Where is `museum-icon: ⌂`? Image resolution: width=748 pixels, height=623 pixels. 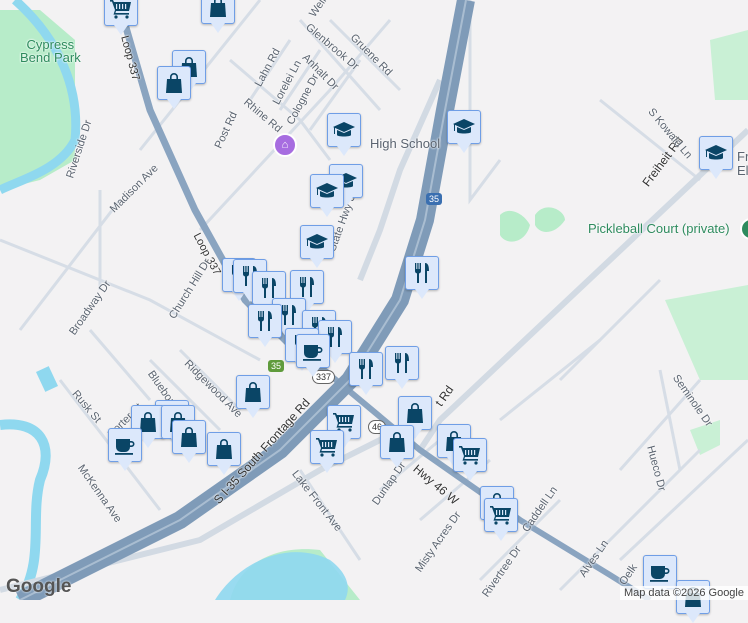
museum-icon: ⌂ is located at coordinates (285, 145).